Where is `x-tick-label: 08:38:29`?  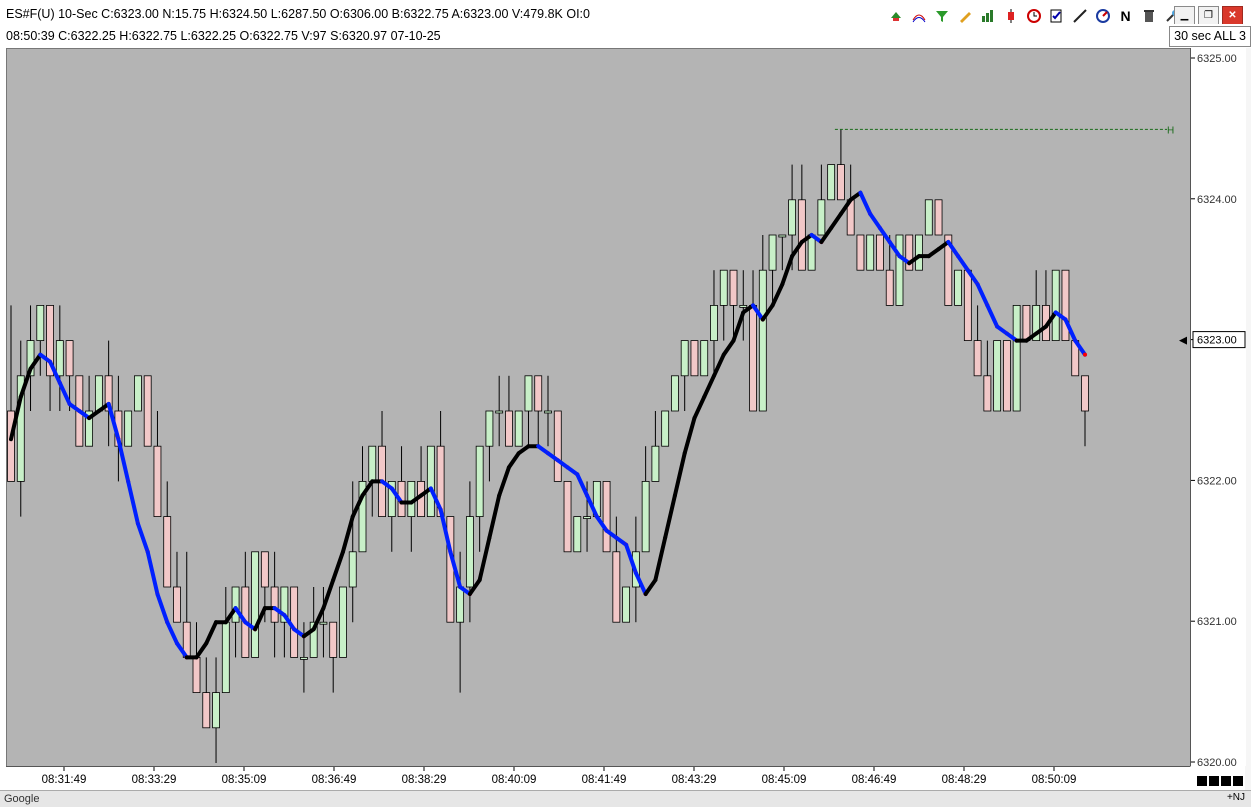
x-tick-label: 08:38:29 is located at coordinates (424, 780).